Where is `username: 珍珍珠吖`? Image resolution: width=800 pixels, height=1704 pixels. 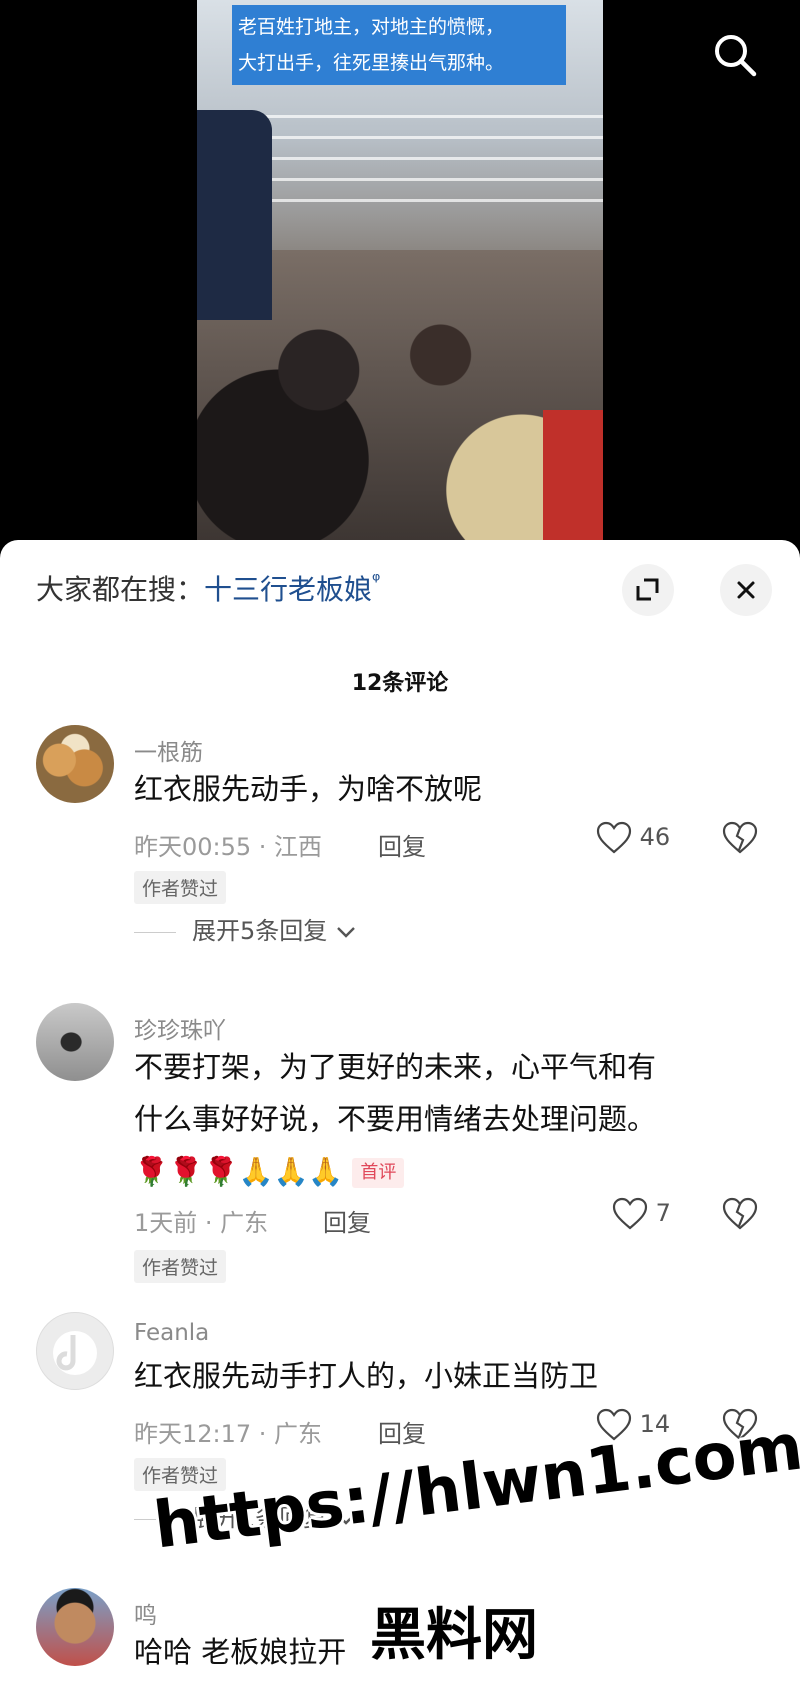
username: 珍珍珠吖 is located at coordinates (180, 1028).